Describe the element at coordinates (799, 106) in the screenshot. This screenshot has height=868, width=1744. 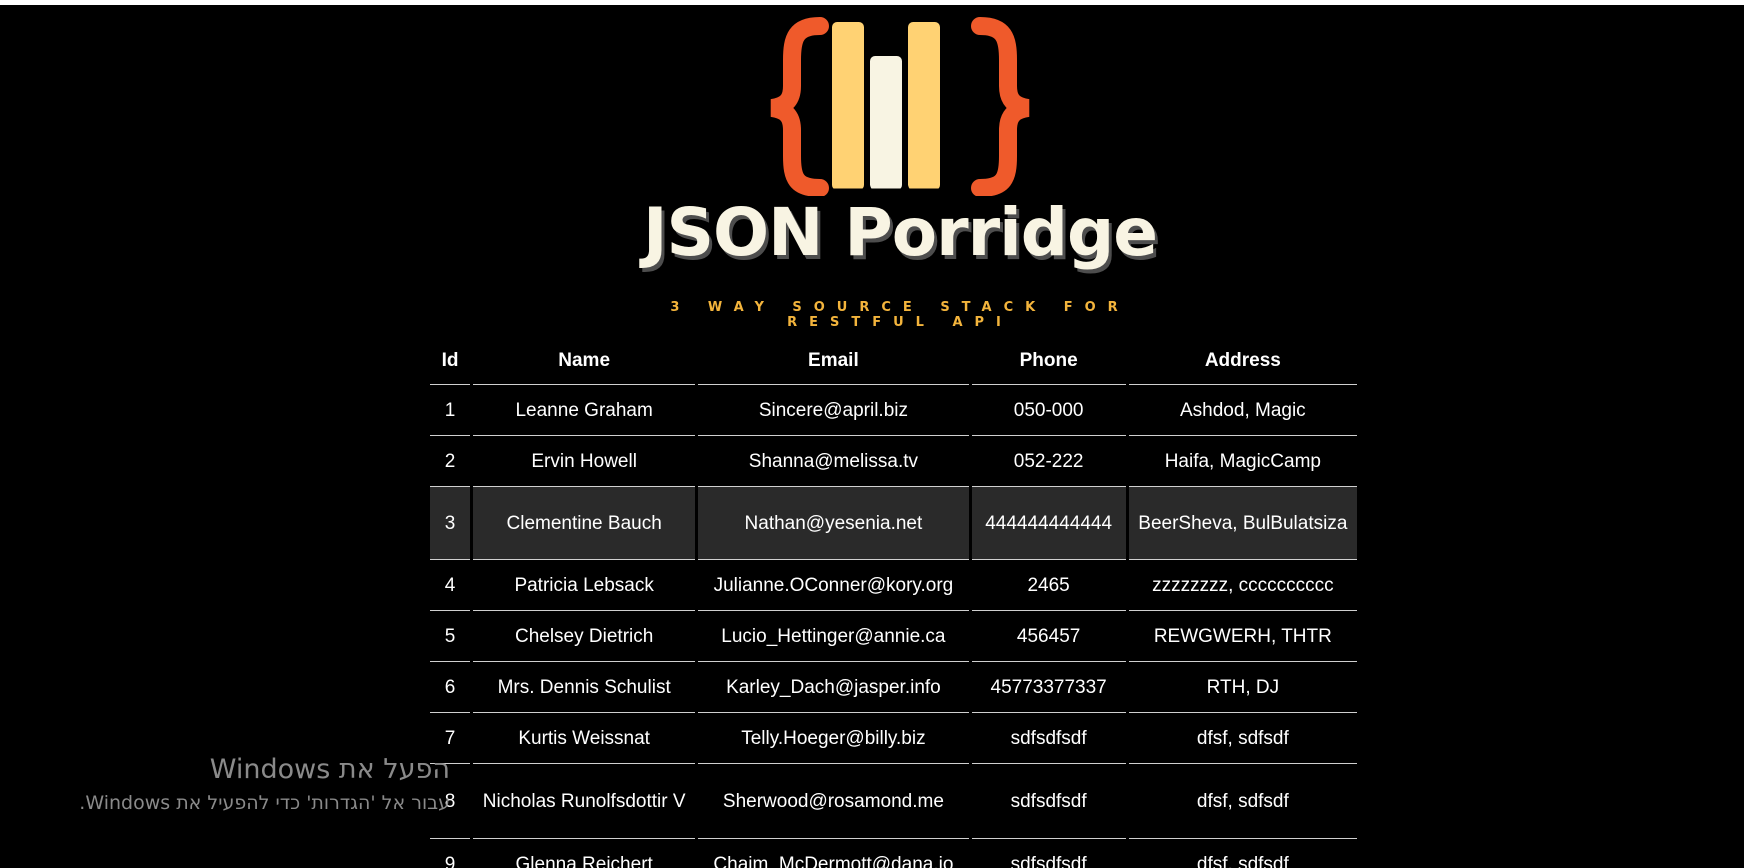
I see `left-brace-icon` at that location.